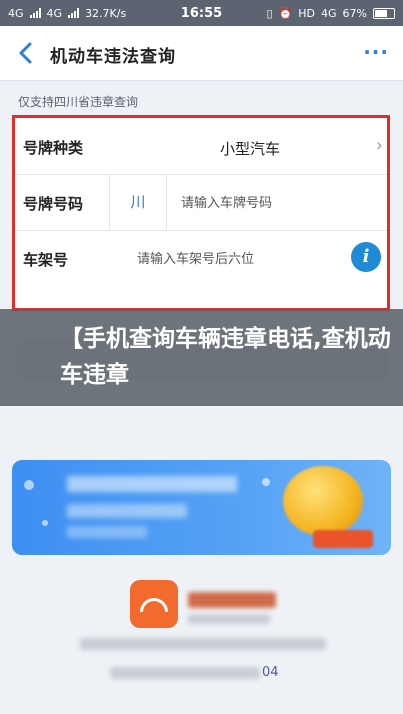 Image resolution: width=403 pixels, height=714 pixels. What do you see at coordinates (201, 146) in the screenshot?
I see `plate-type-row: 号牌种类 小型汽车 ›` at bounding box center [201, 146].